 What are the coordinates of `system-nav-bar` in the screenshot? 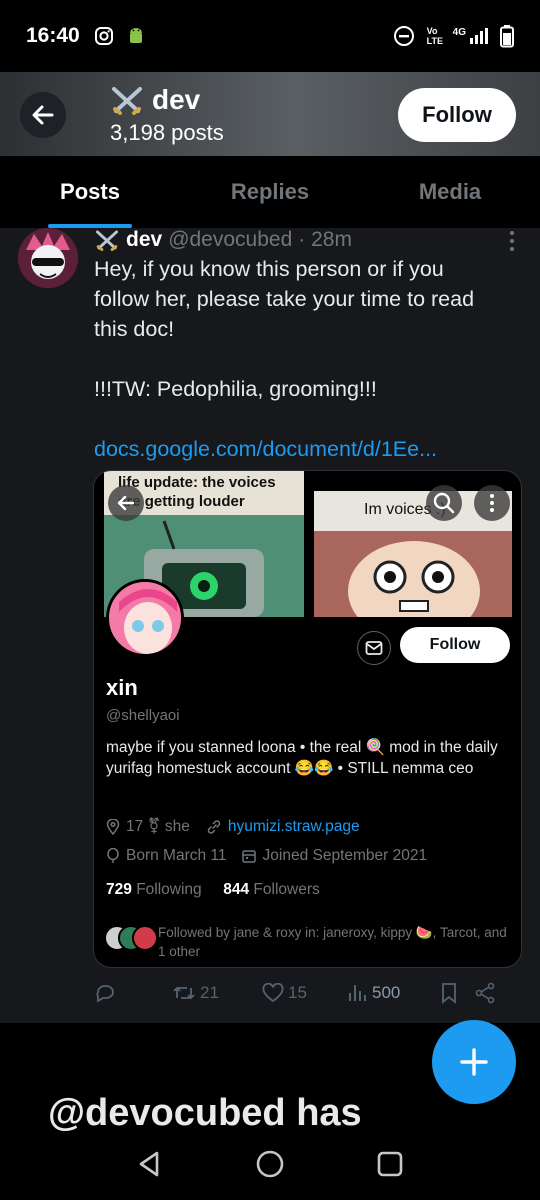 It's located at (270, 1164).